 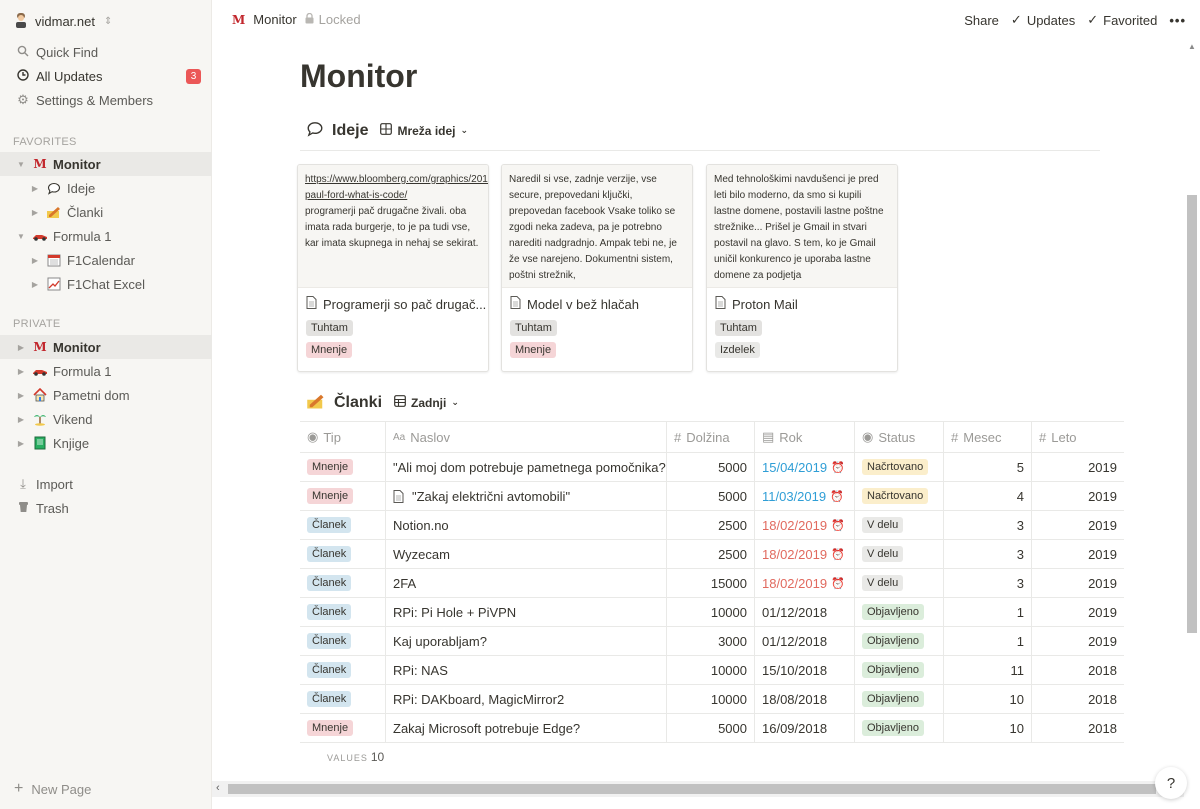 What do you see at coordinates (712, 583) in the screenshot?
I see `table-row: Članek 2FA 15000 18/02/2019 ⏰ V delu 3 2019` at bounding box center [712, 583].